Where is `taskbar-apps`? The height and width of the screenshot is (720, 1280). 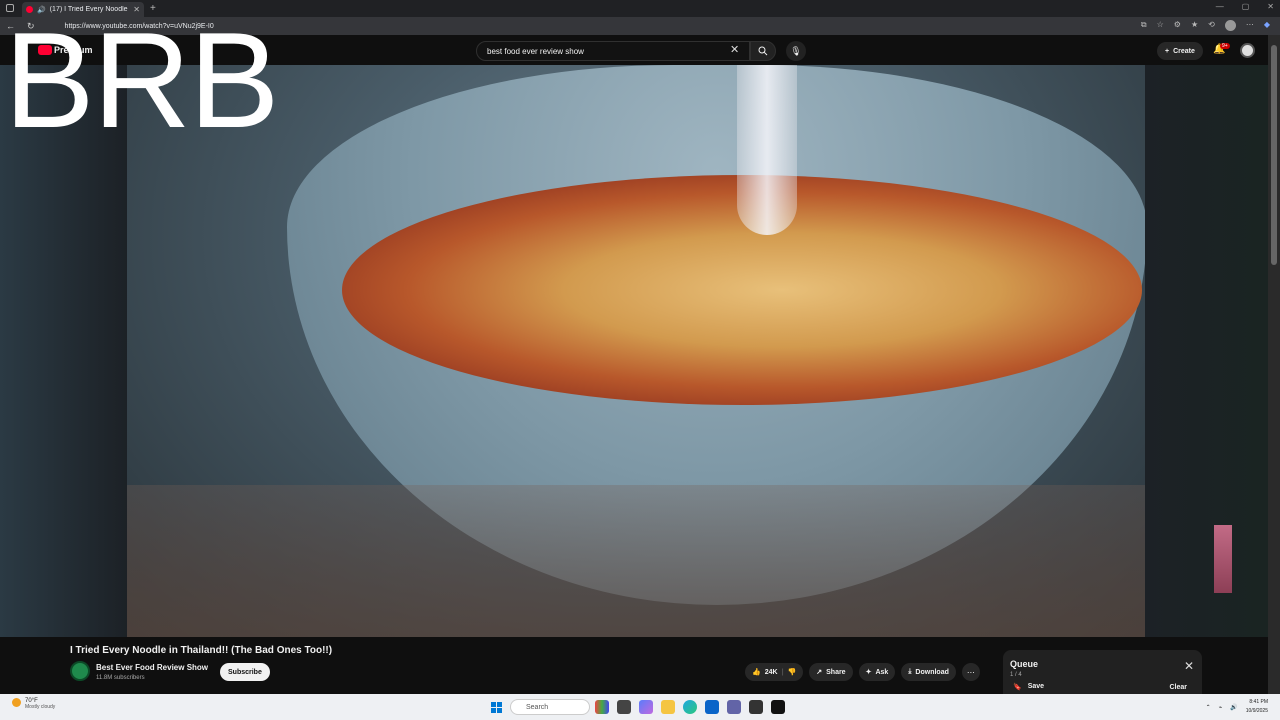
taskbar-apps is located at coordinates (690, 707).